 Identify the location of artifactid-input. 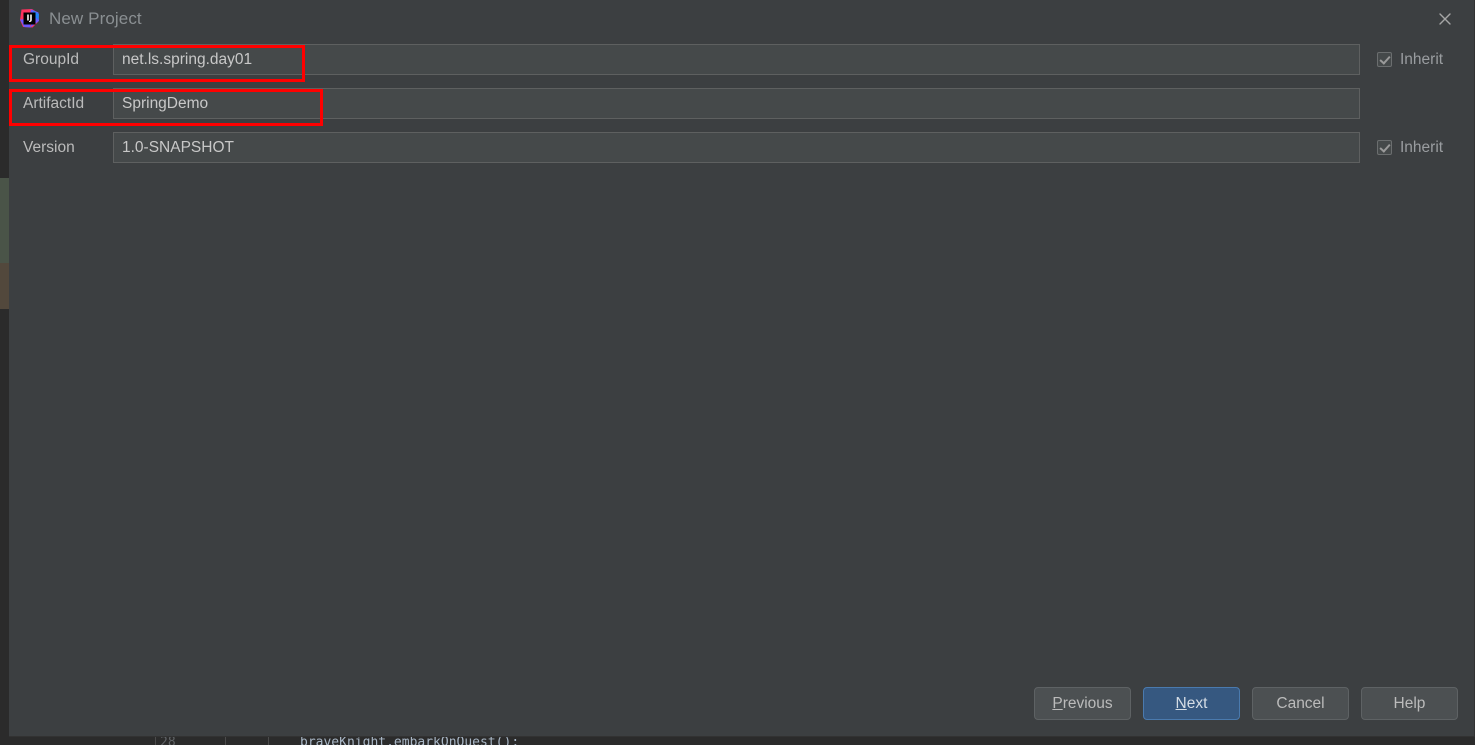
(736, 103).